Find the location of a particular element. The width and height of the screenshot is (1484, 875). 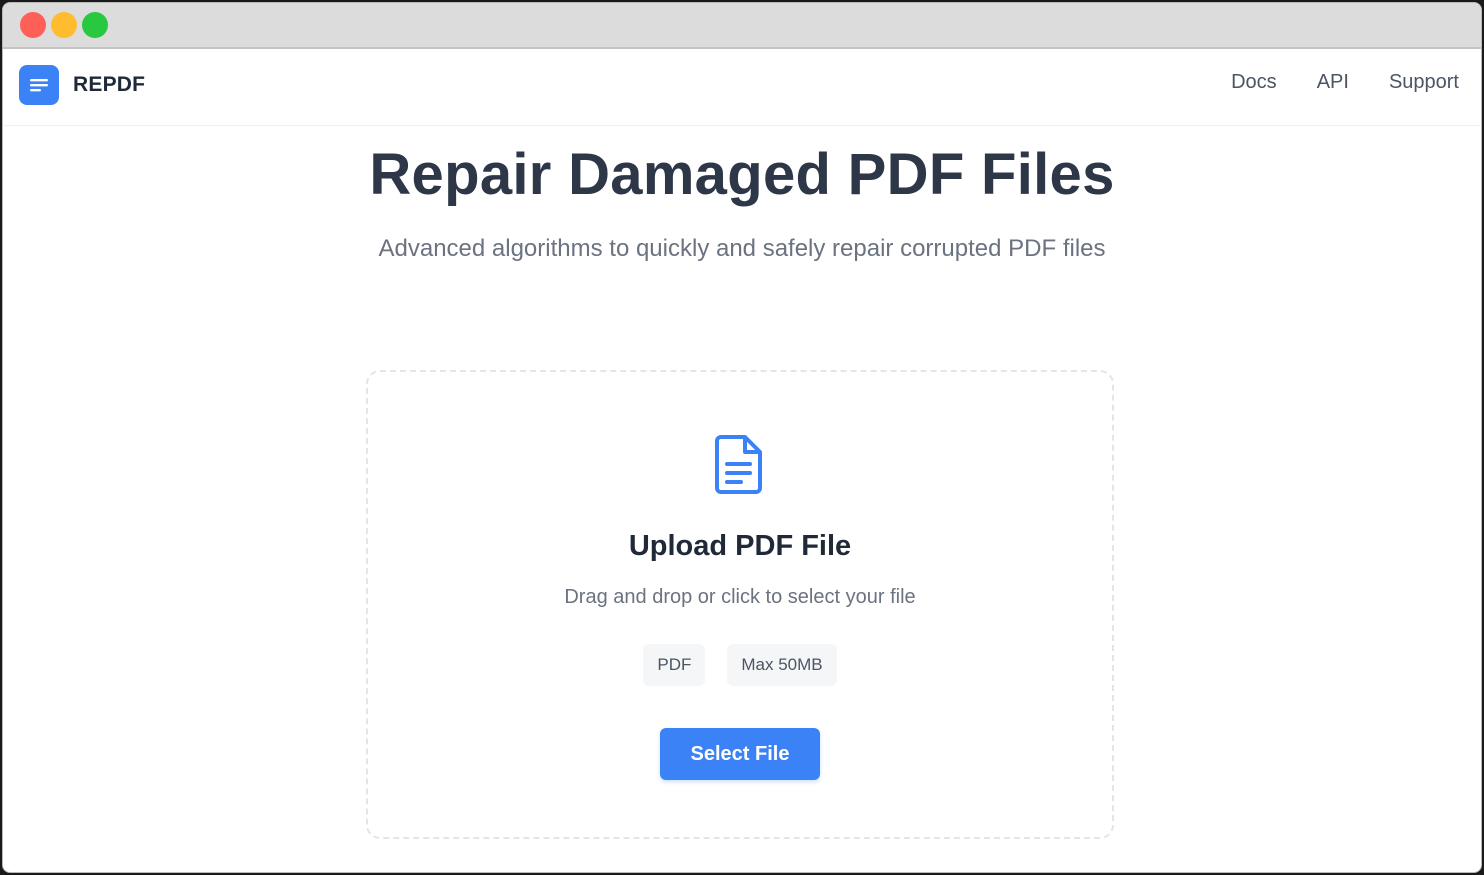

max-size-chip: Max 50MB is located at coordinates (782, 665).